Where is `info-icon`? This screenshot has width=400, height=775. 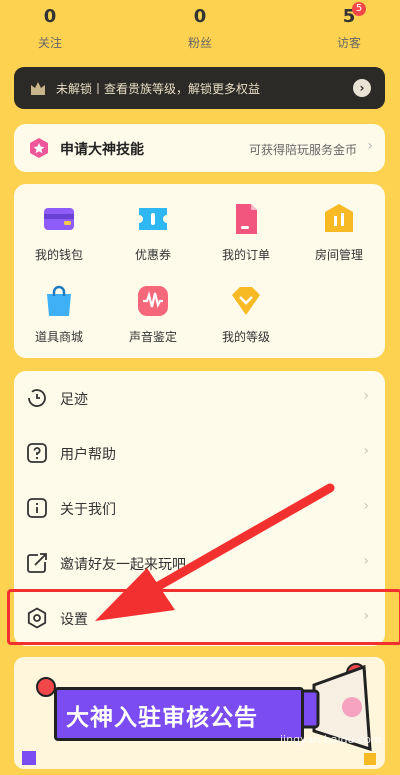
info-icon is located at coordinates (37, 508).